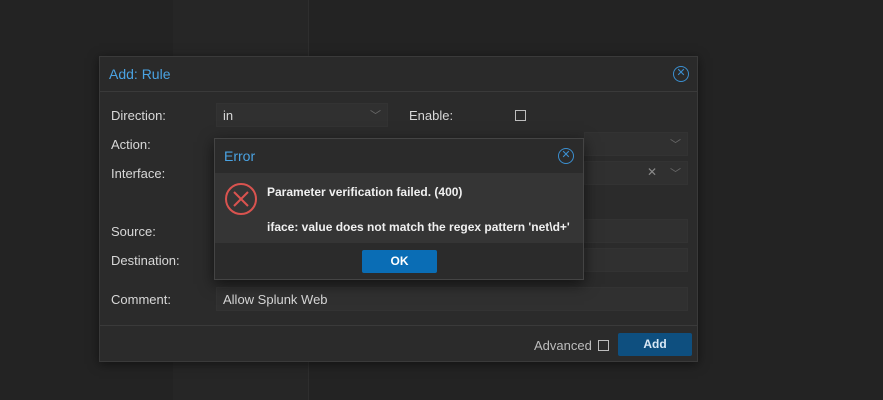  Describe the element at coordinates (141, 299) in the screenshot. I see `comment-label: Comment:` at that location.